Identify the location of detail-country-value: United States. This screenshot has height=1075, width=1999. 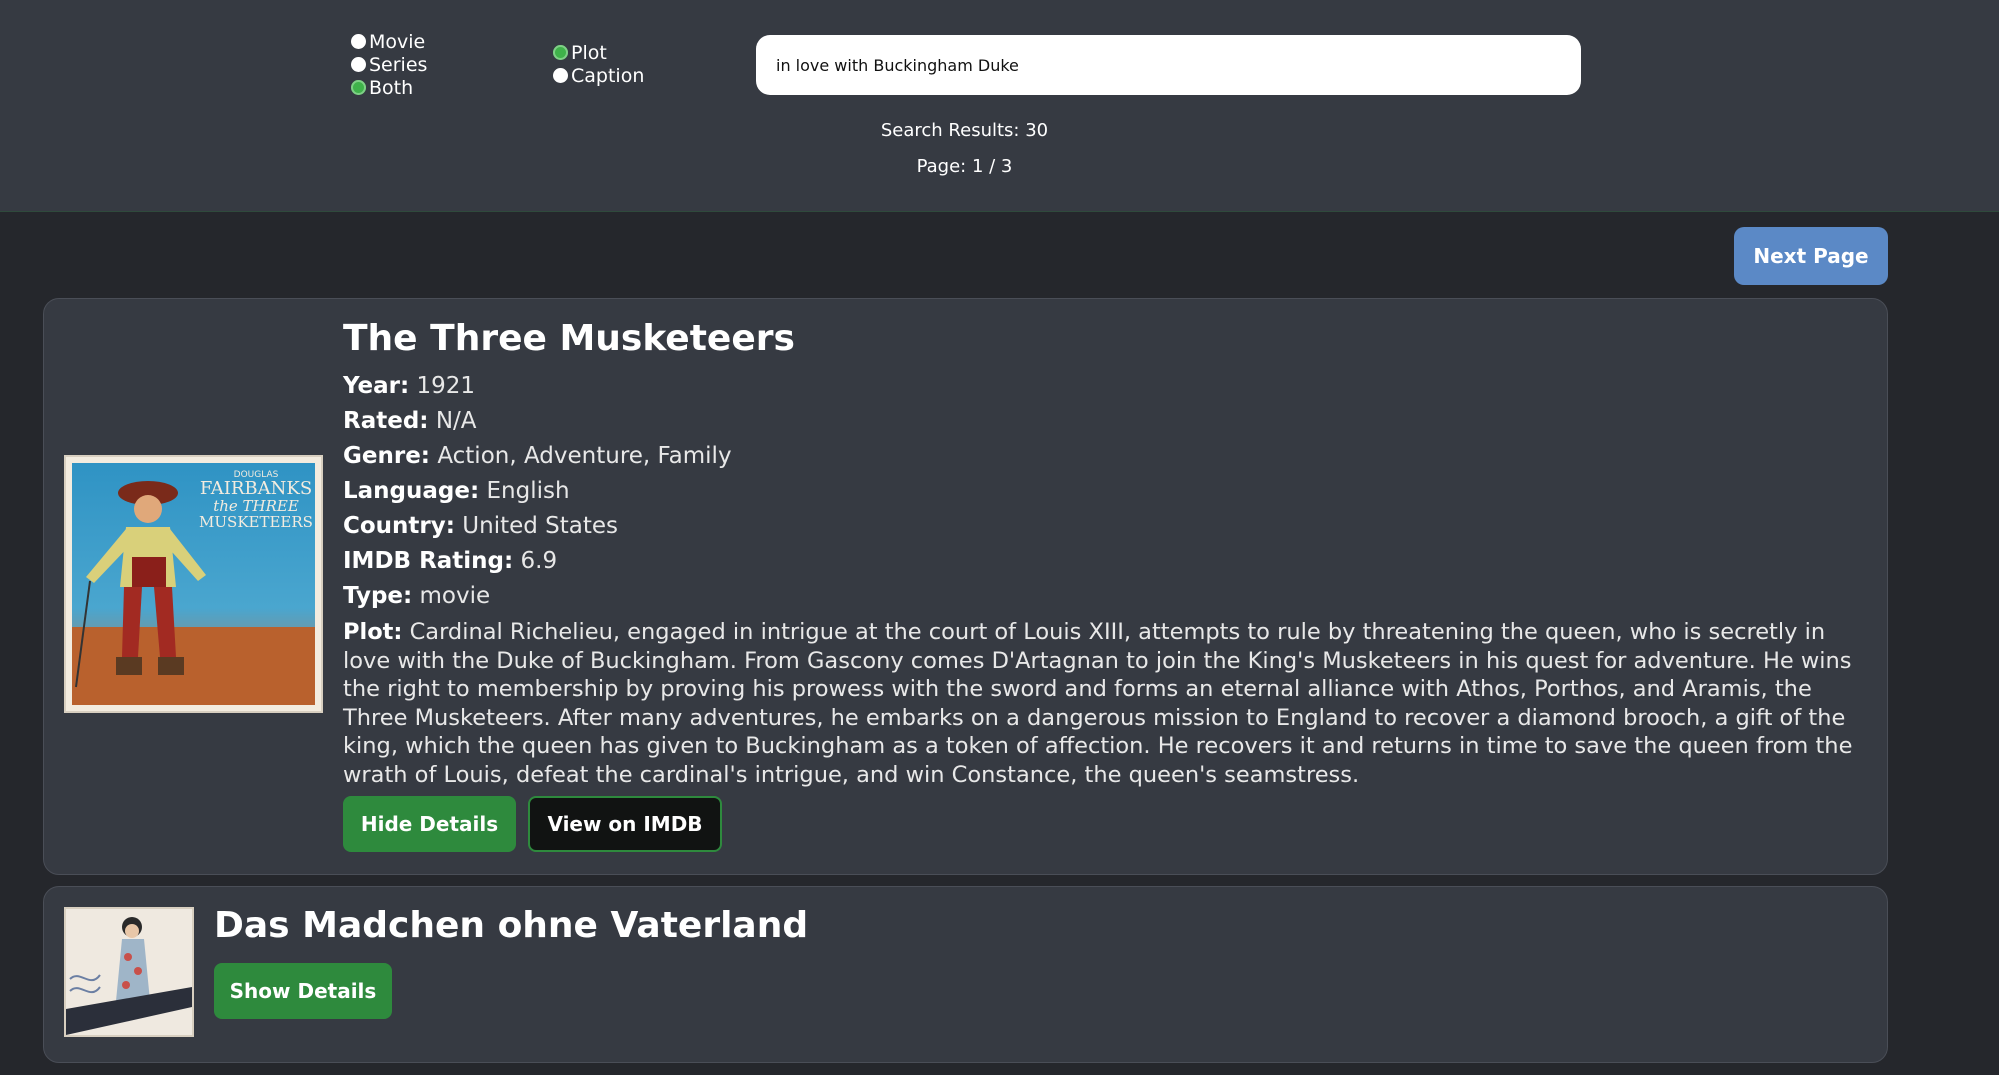
(540, 526).